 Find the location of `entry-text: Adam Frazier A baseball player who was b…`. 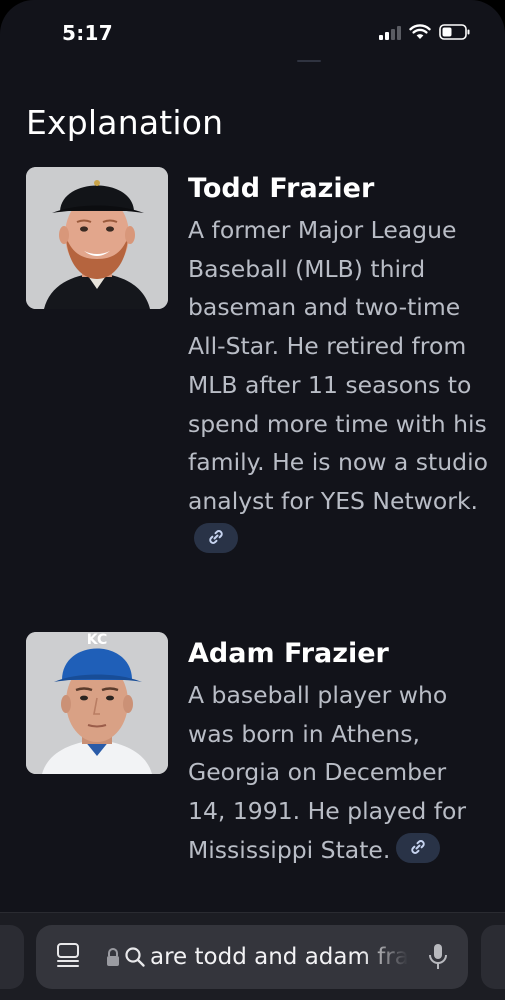

entry-text: Adam Frazier A baseball player who was b… is located at coordinates (338, 751).